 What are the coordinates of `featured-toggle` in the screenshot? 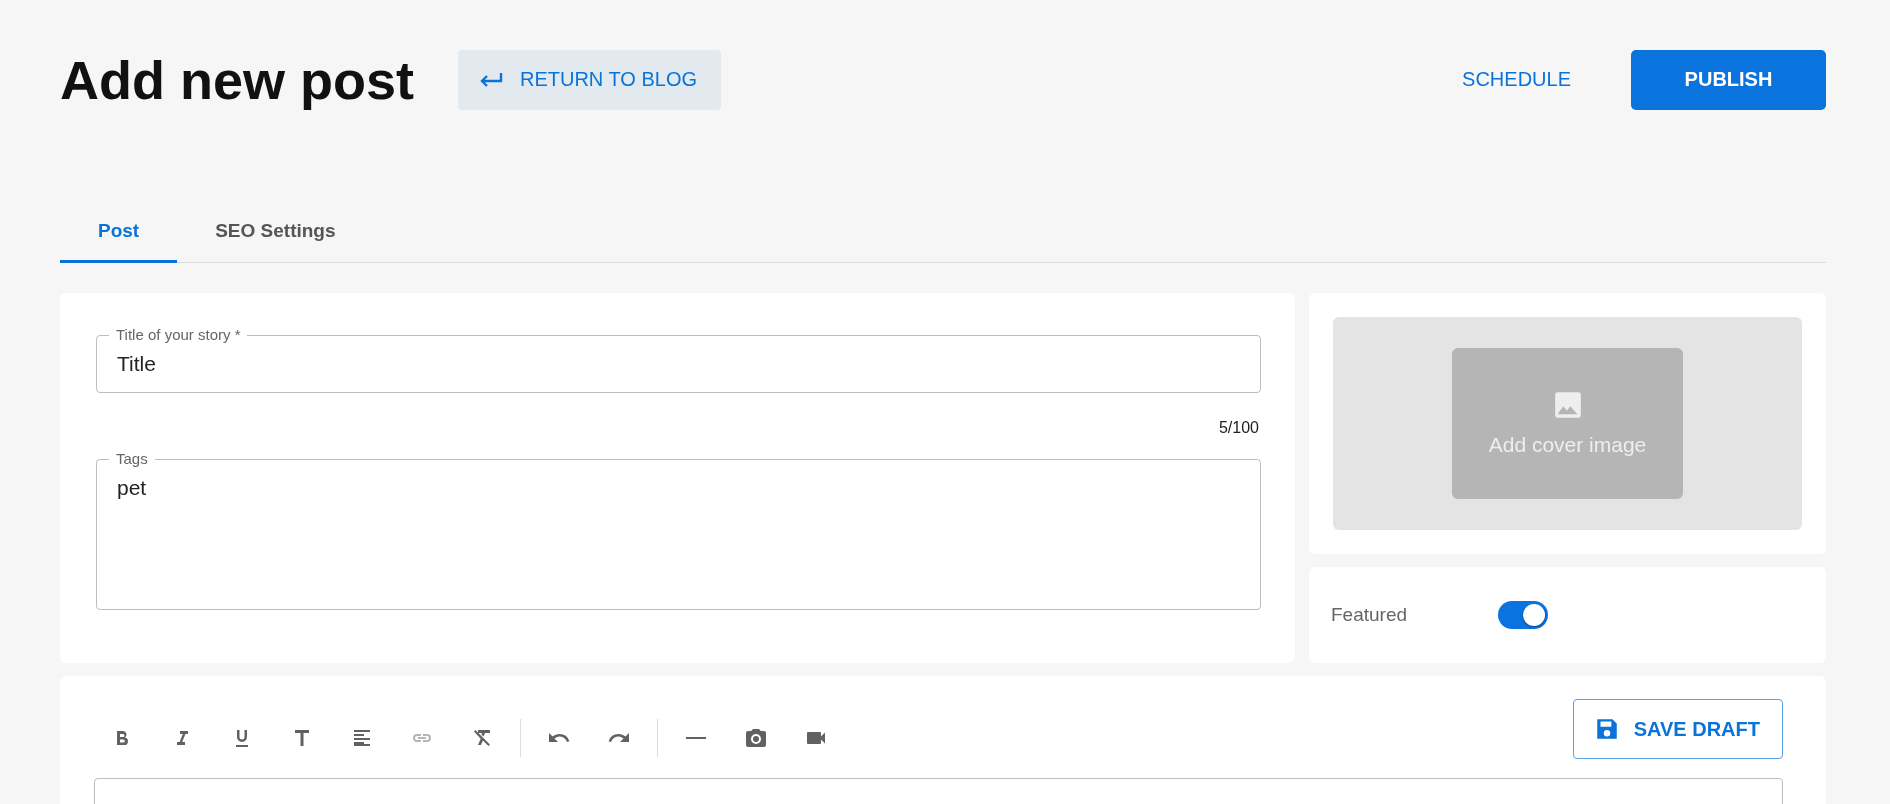 It's located at (1523, 615).